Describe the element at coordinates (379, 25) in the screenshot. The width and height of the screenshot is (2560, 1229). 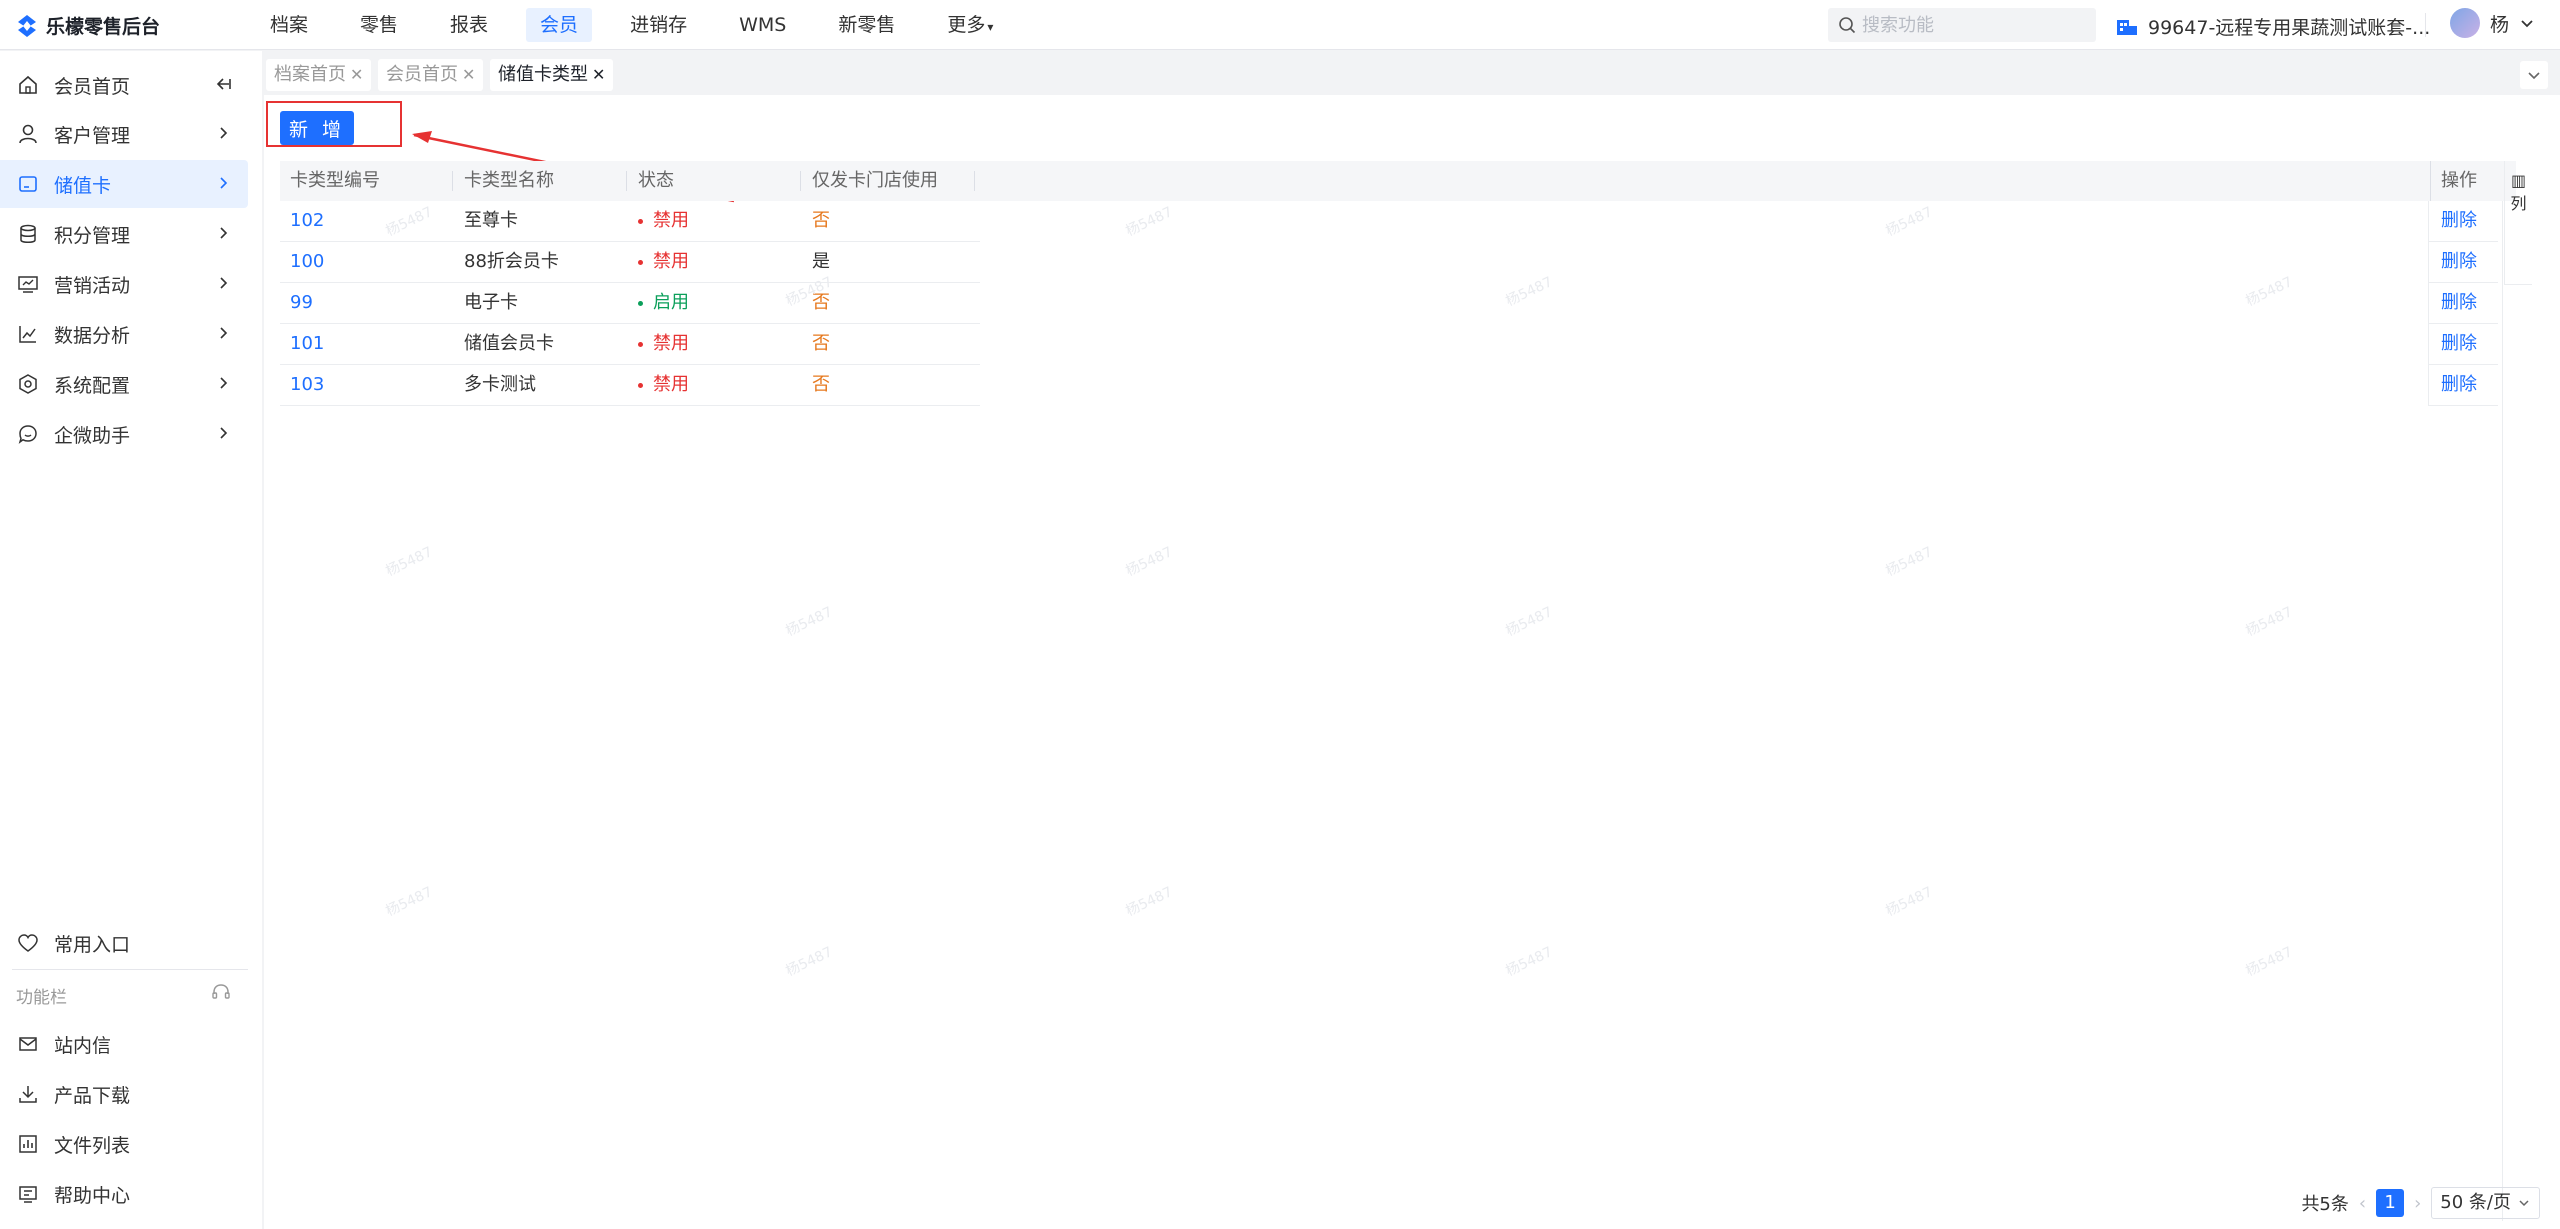
I see `topnav-item-retail: 零售` at that location.